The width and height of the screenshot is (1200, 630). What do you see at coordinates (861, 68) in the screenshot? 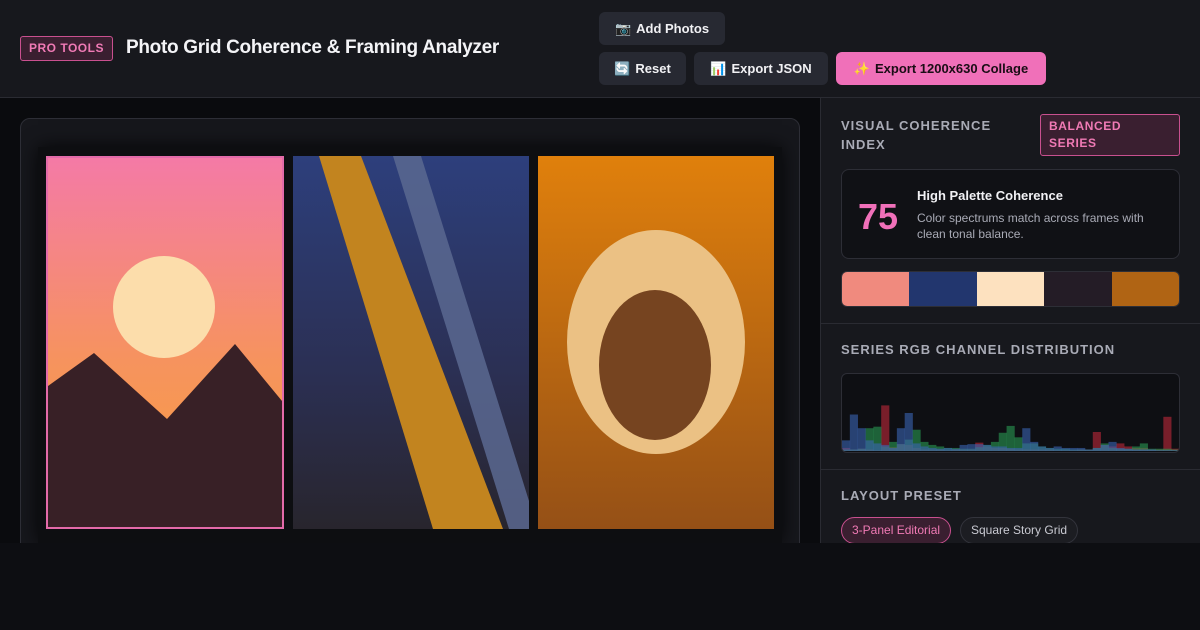
I see `sparkles-icon: ✨` at bounding box center [861, 68].